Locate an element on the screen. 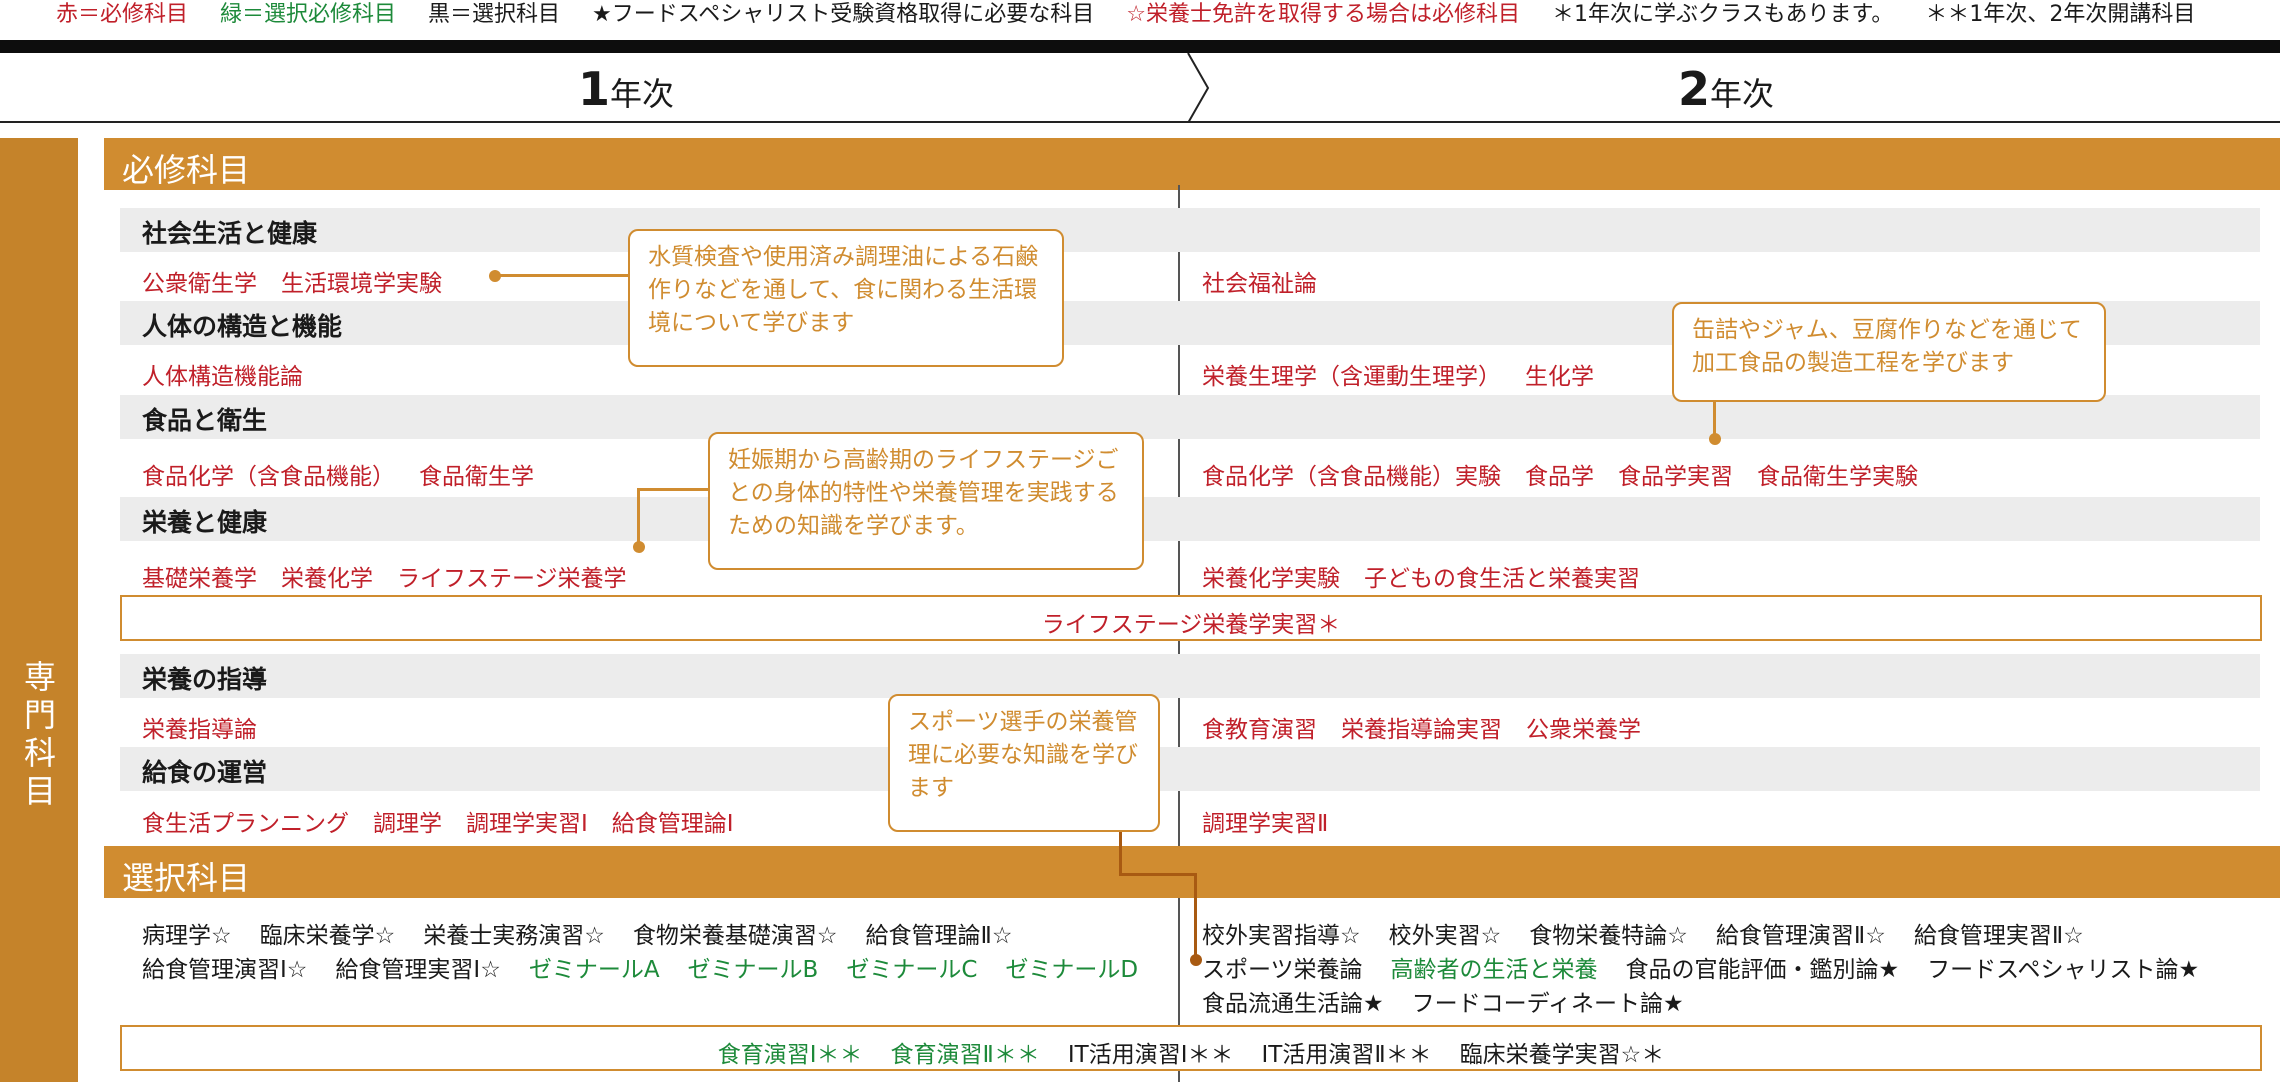 This screenshot has width=2280, height=1082. year-1-suffix: 年次 is located at coordinates (642, 94).